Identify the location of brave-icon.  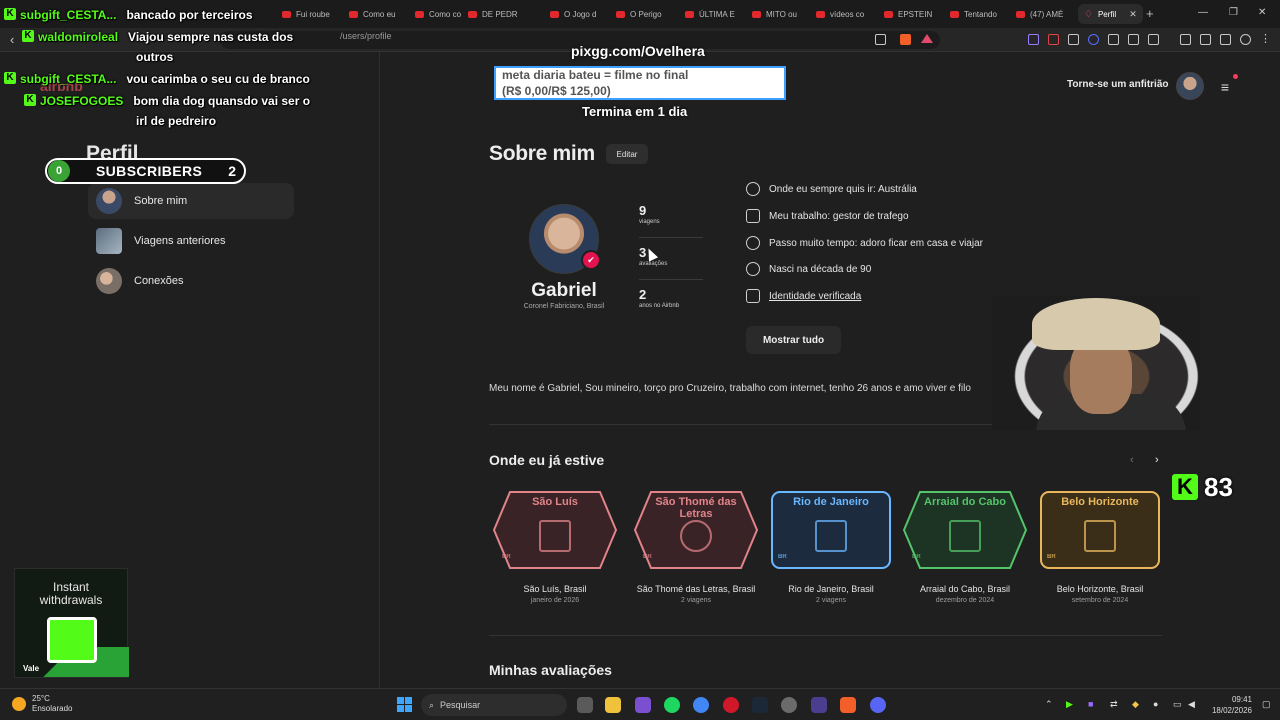
(848, 705).